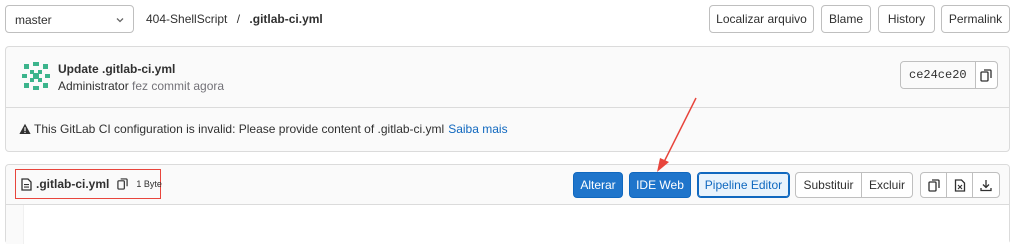  What do you see at coordinates (846, 19) in the screenshot?
I see `blame-button: Blame` at bounding box center [846, 19].